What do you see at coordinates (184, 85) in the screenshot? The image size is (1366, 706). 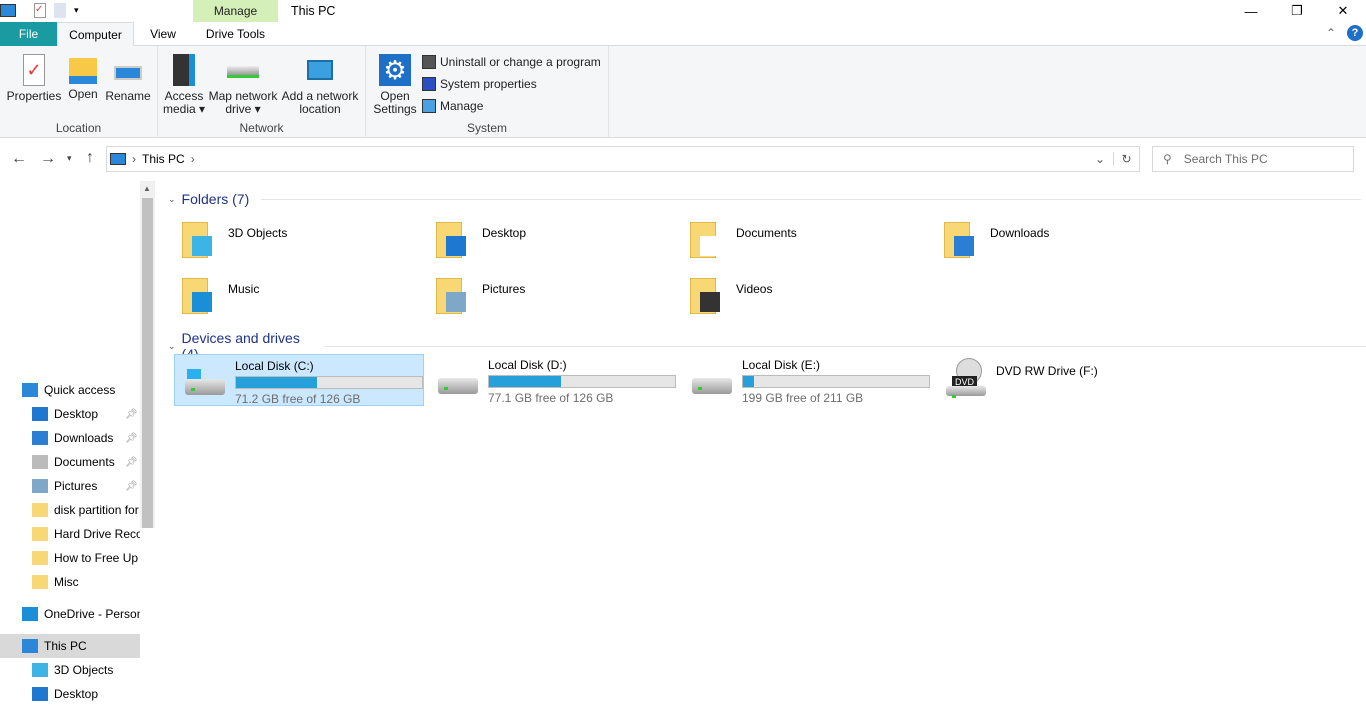 I see `access-media-button: Access media ▾` at bounding box center [184, 85].